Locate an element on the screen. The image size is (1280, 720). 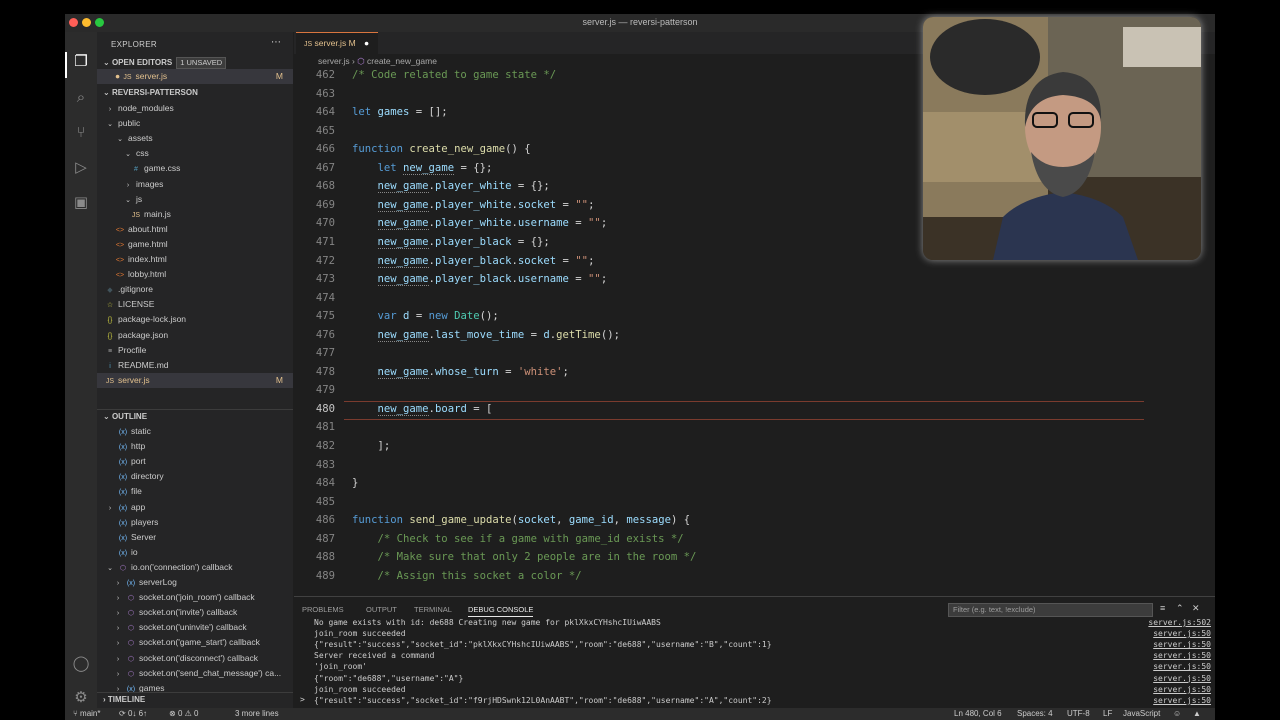
panel-tab-problems: PROBLEMS is located at coordinates (323, 609).